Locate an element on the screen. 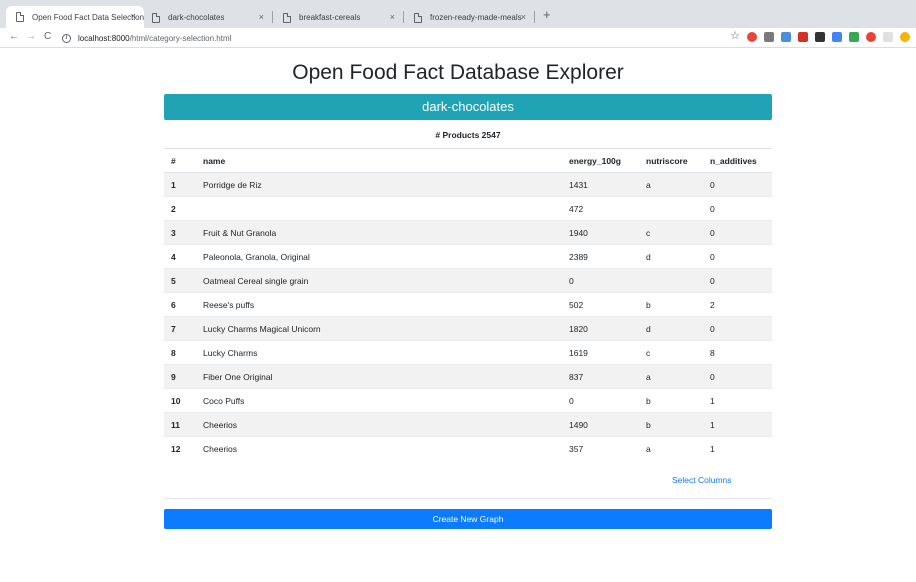  cell-number: 9 is located at coordinates (180, 376).